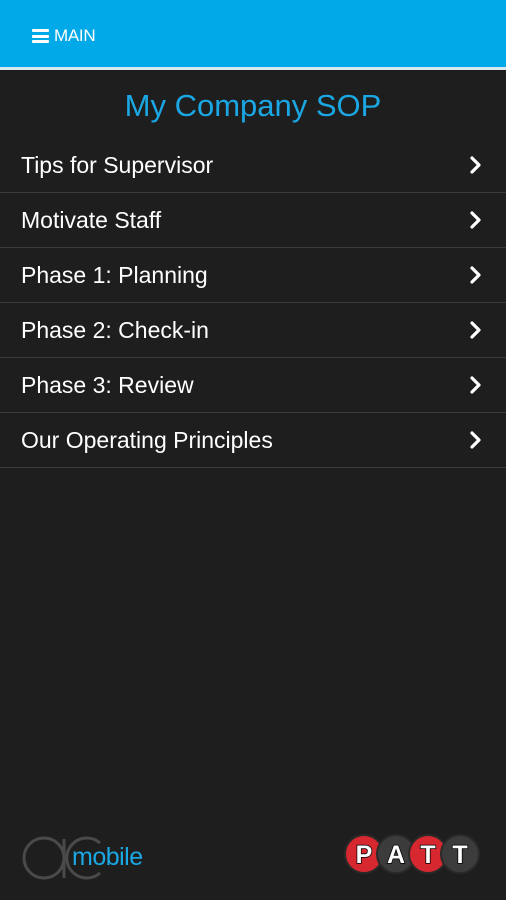  I want to click on patt-letter-p: P, so click(364, 855).